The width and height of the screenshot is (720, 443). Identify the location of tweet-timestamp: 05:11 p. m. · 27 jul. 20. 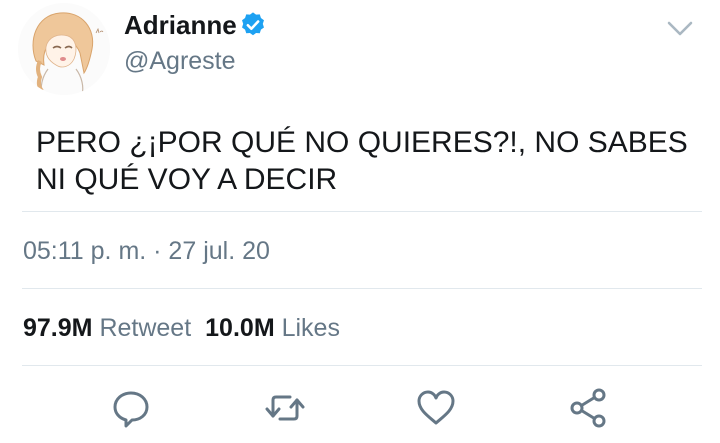
(146, 251).